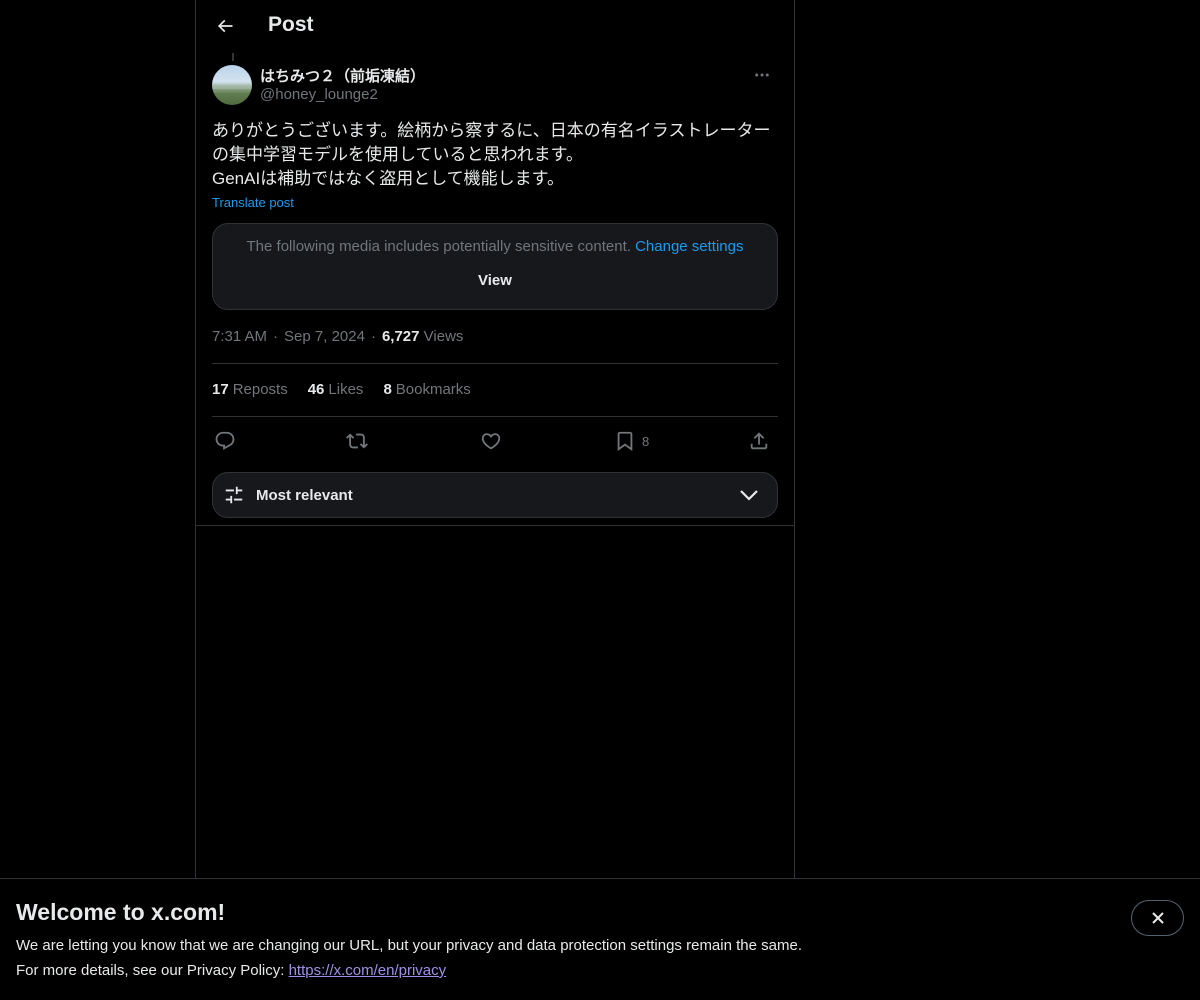  I want to click on share-button, so click(759, 441).